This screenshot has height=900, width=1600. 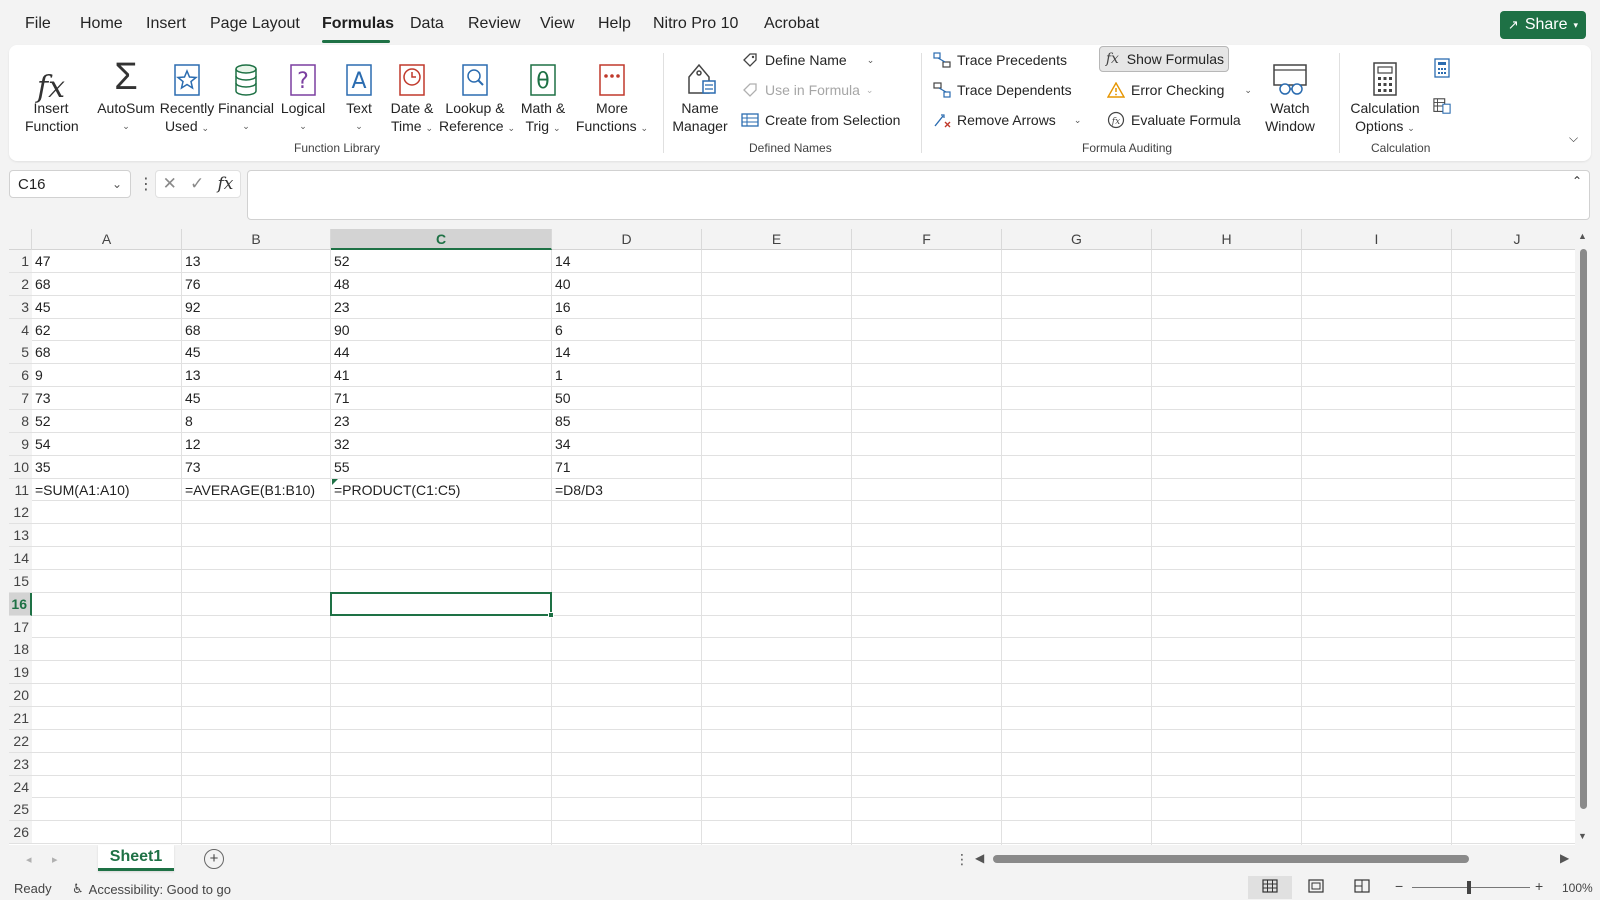 I want to click on column-header: I, so click(x=1377, y=239).